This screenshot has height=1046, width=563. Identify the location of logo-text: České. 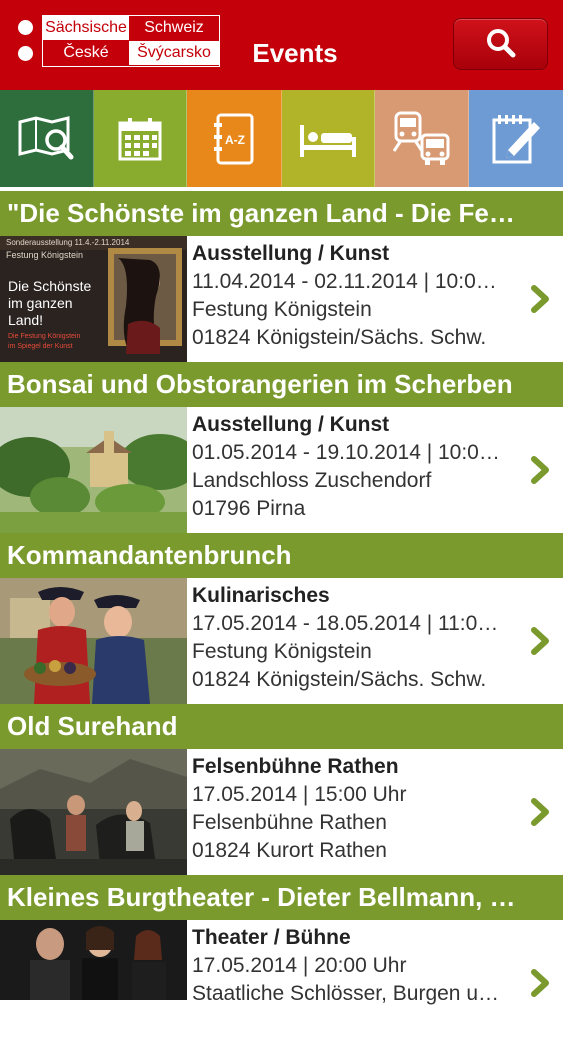
(86, 53).